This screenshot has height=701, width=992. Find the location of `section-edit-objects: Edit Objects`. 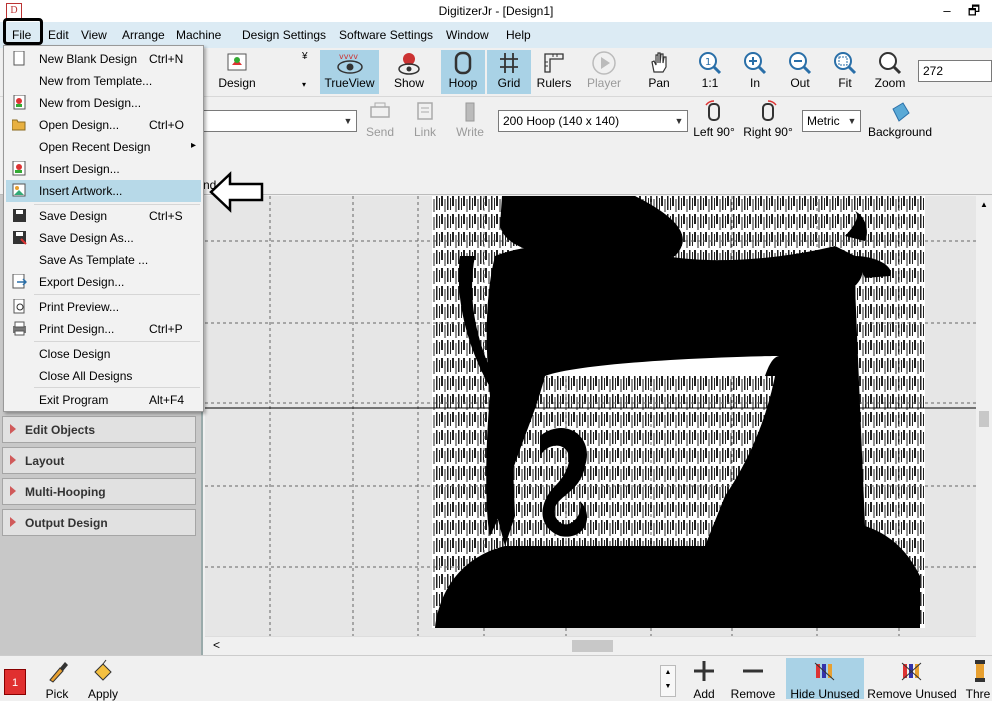

section-edit-objects: Edit Objects is located at coordinates (99, 429).